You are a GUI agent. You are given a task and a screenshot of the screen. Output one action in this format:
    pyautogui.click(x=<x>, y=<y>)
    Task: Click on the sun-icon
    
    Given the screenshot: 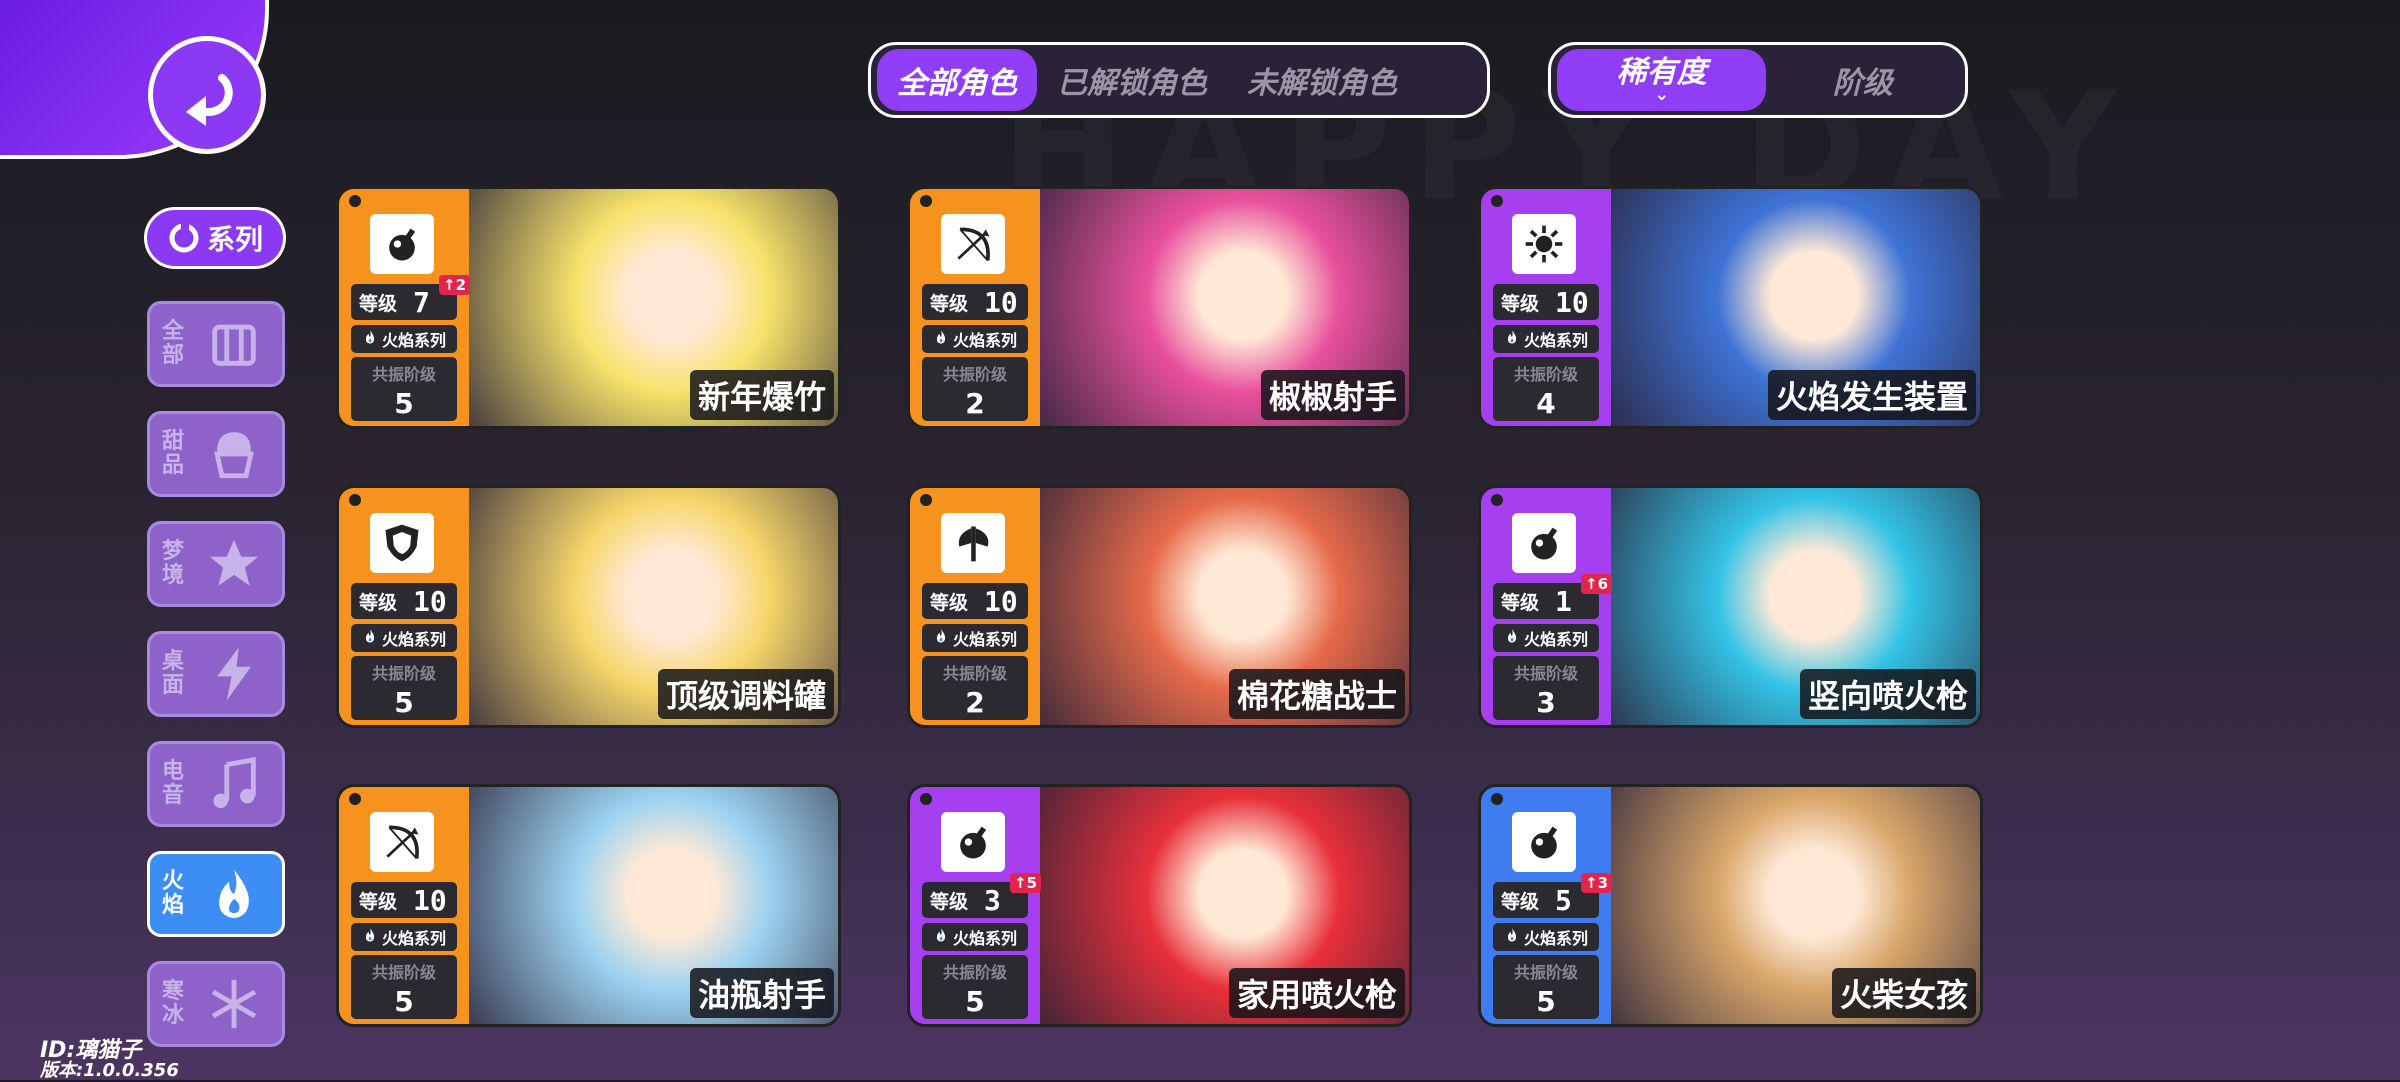 What is the action you would take?
    pyautogui.click(x=1544, y=244)
    